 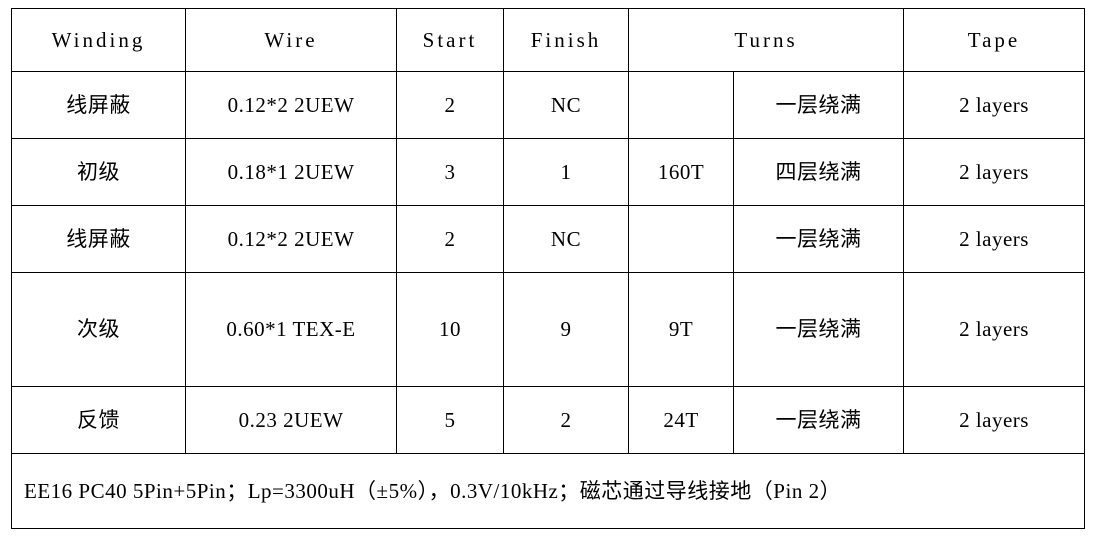 I want to click on cell-finish: 2, so click(x=566, y=420).